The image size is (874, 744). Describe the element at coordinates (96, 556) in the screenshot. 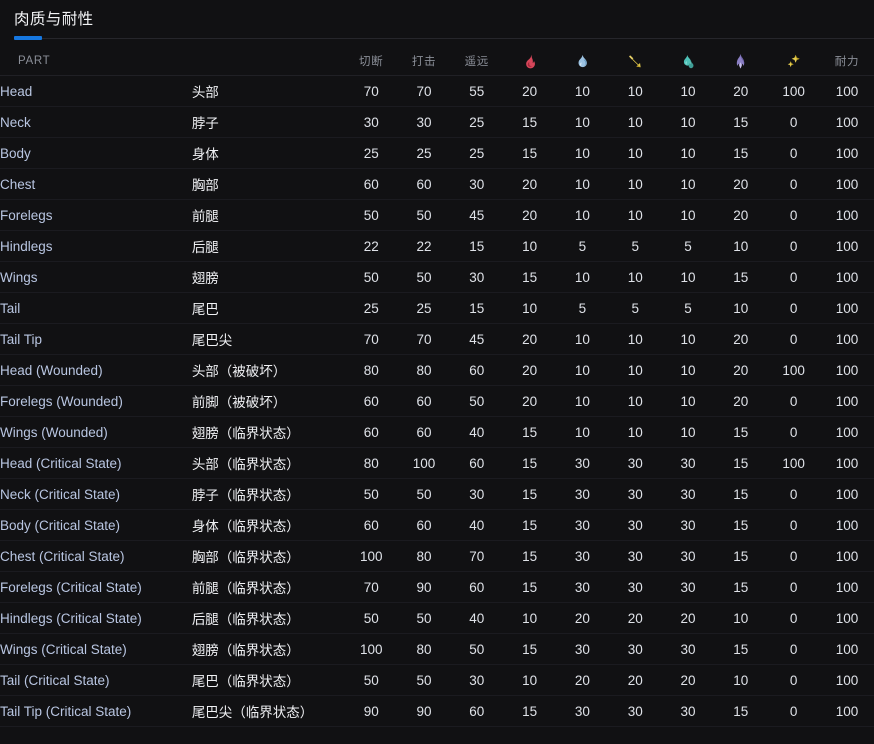

I see `cell-part-name: Chest (Critical State)` at that location.